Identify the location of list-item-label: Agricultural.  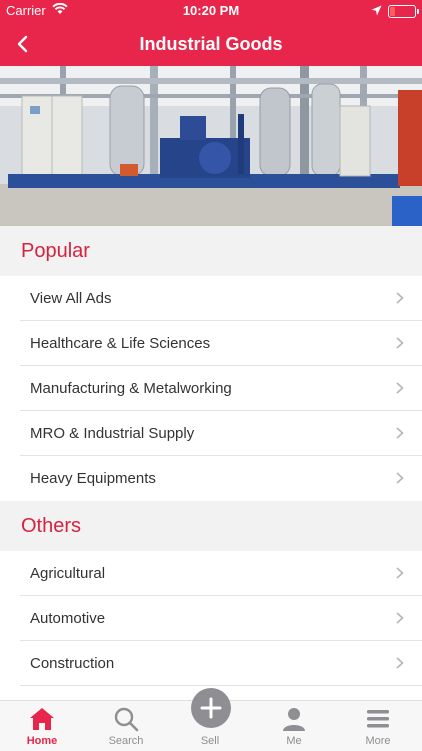
(68, 573).